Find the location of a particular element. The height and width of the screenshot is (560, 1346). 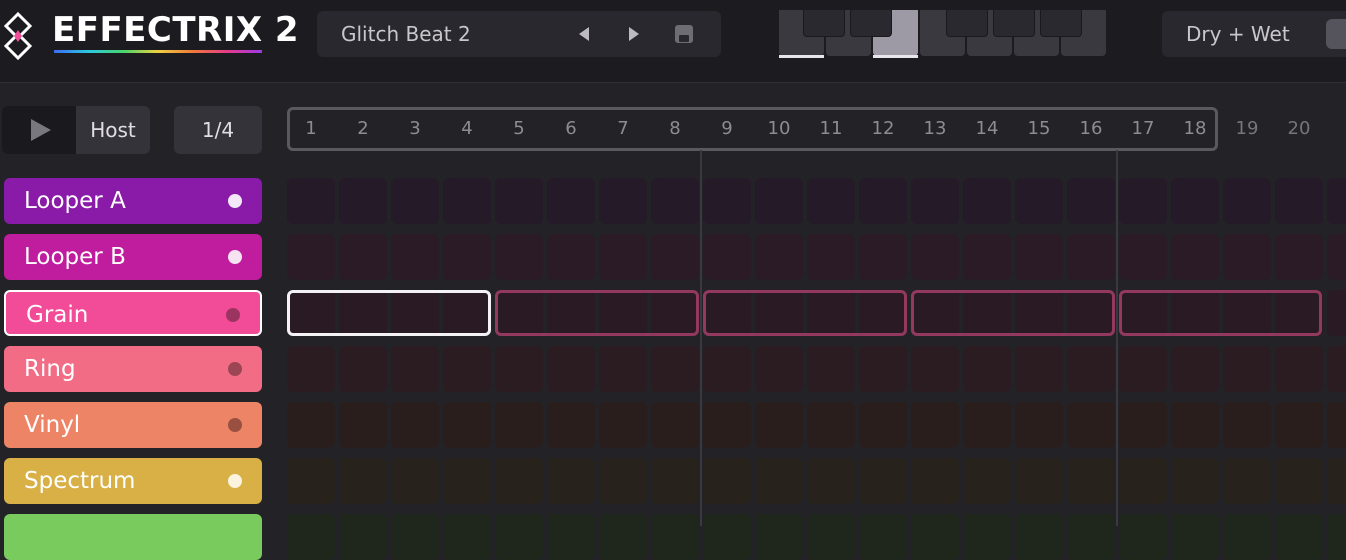

play-button is located at coordinates (39, 130).